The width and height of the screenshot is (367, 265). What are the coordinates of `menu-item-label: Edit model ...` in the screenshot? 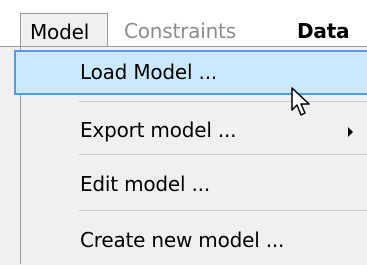 It's located at (145, 184).